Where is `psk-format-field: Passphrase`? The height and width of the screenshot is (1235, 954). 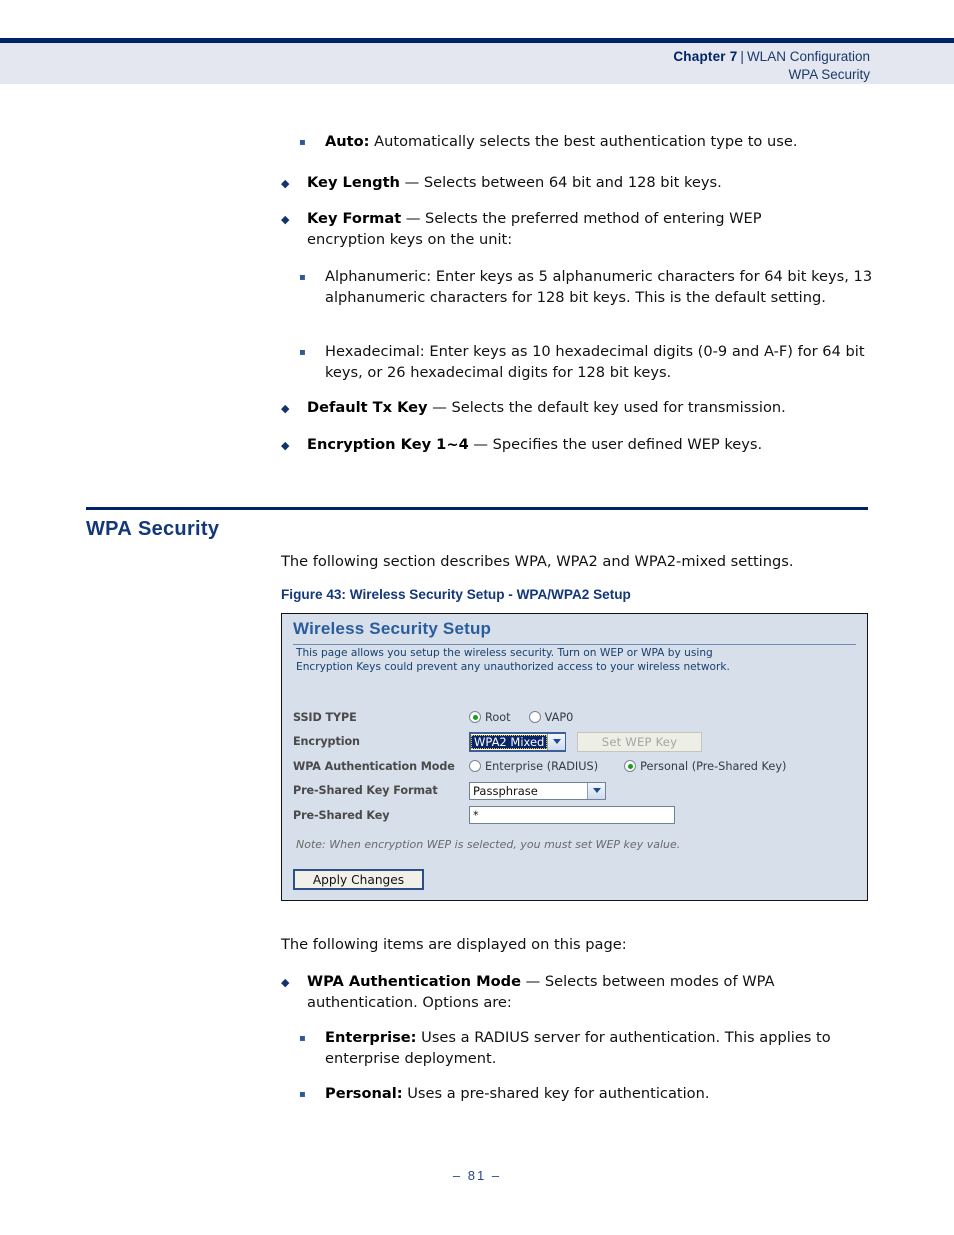
psk-format-field: Passphrase is located at coordinates (537, 790).